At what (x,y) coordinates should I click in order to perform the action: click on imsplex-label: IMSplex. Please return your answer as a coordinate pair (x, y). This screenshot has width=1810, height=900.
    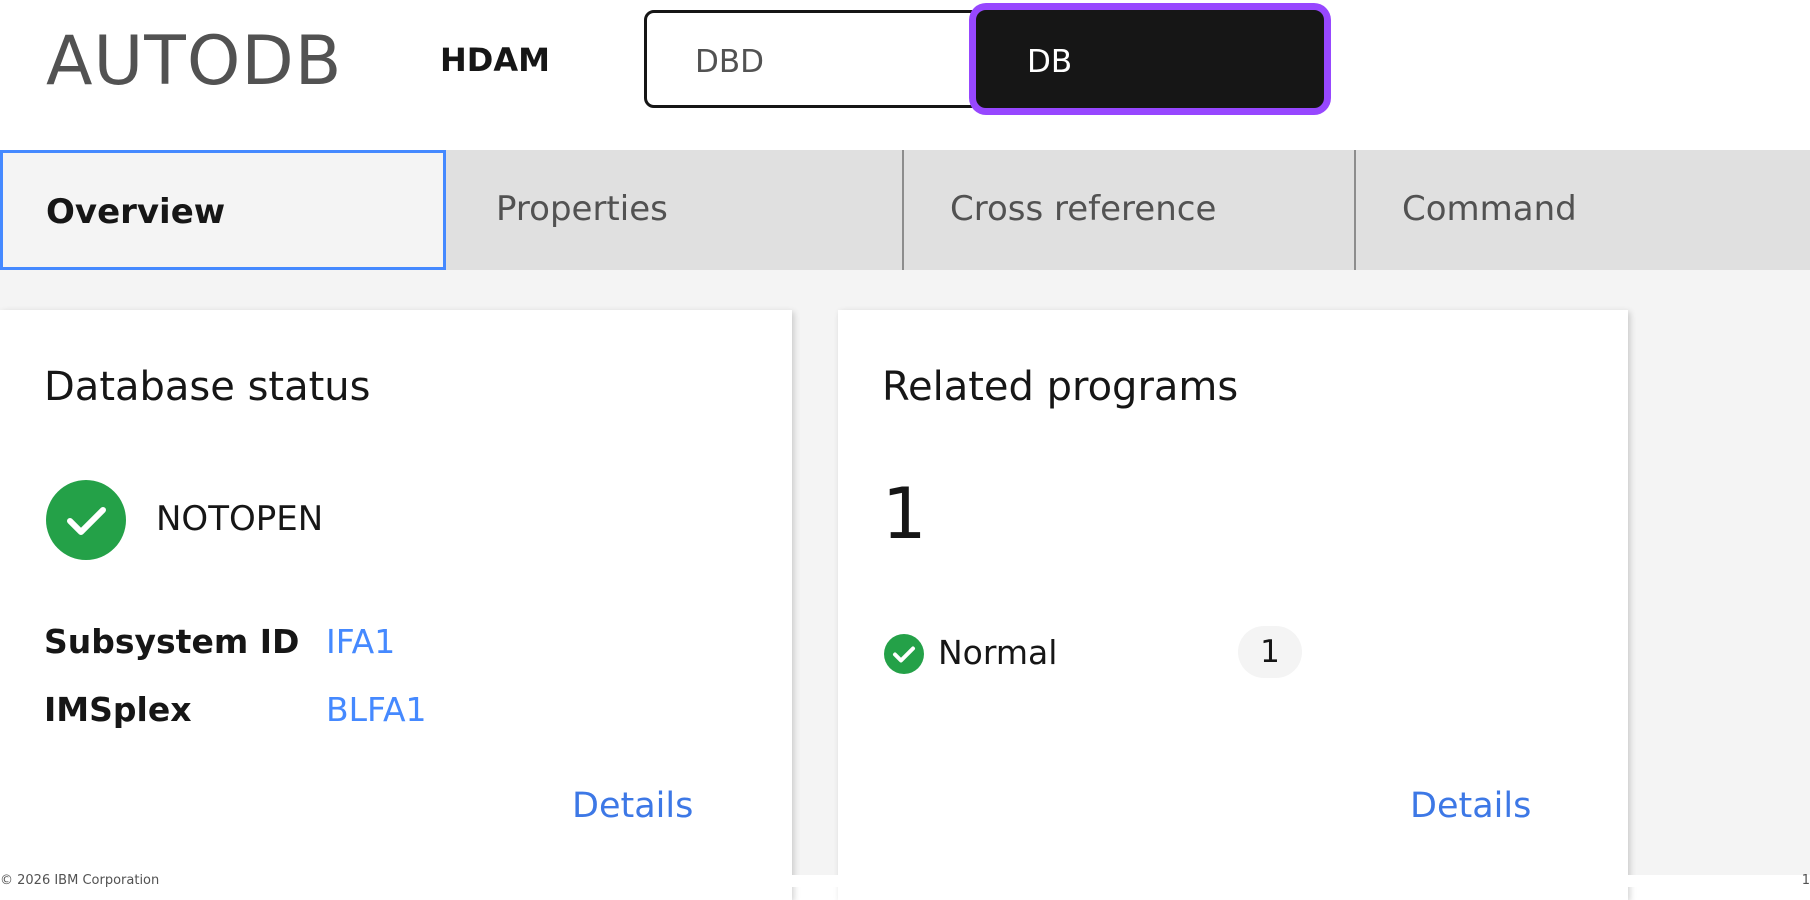
    Looking at the image, I should click on (118, 709).